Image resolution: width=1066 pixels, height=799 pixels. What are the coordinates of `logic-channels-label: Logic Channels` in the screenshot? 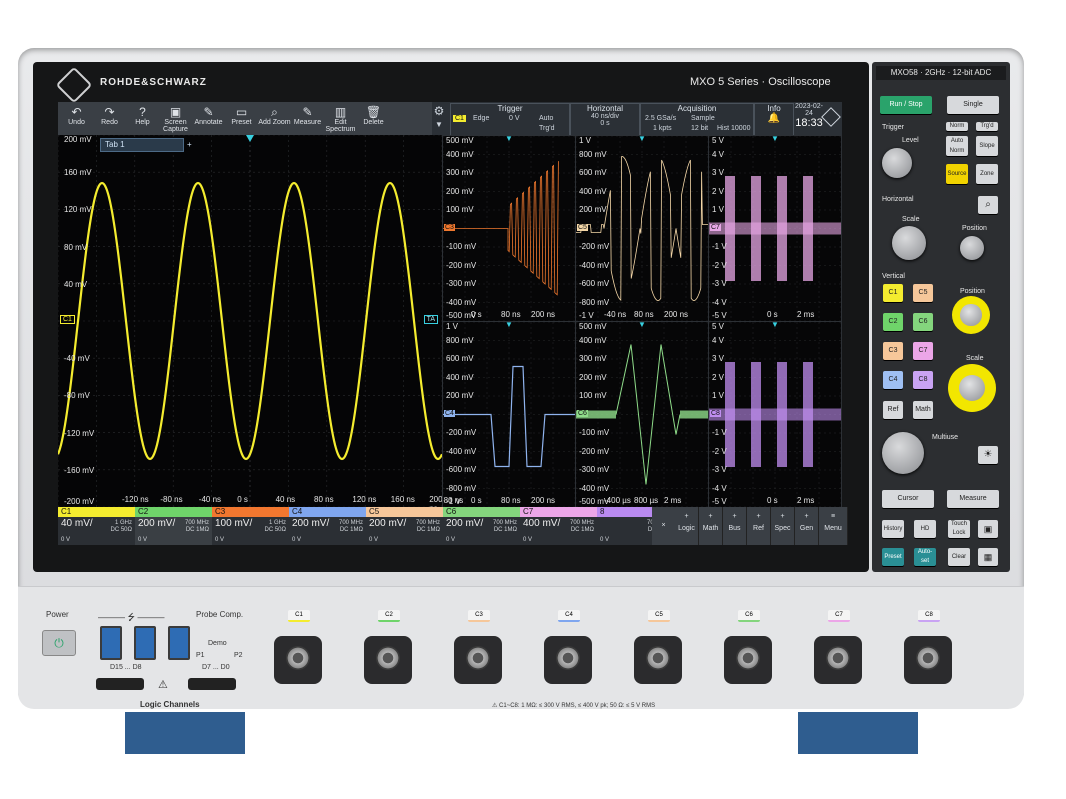 It's located at (170, 704).